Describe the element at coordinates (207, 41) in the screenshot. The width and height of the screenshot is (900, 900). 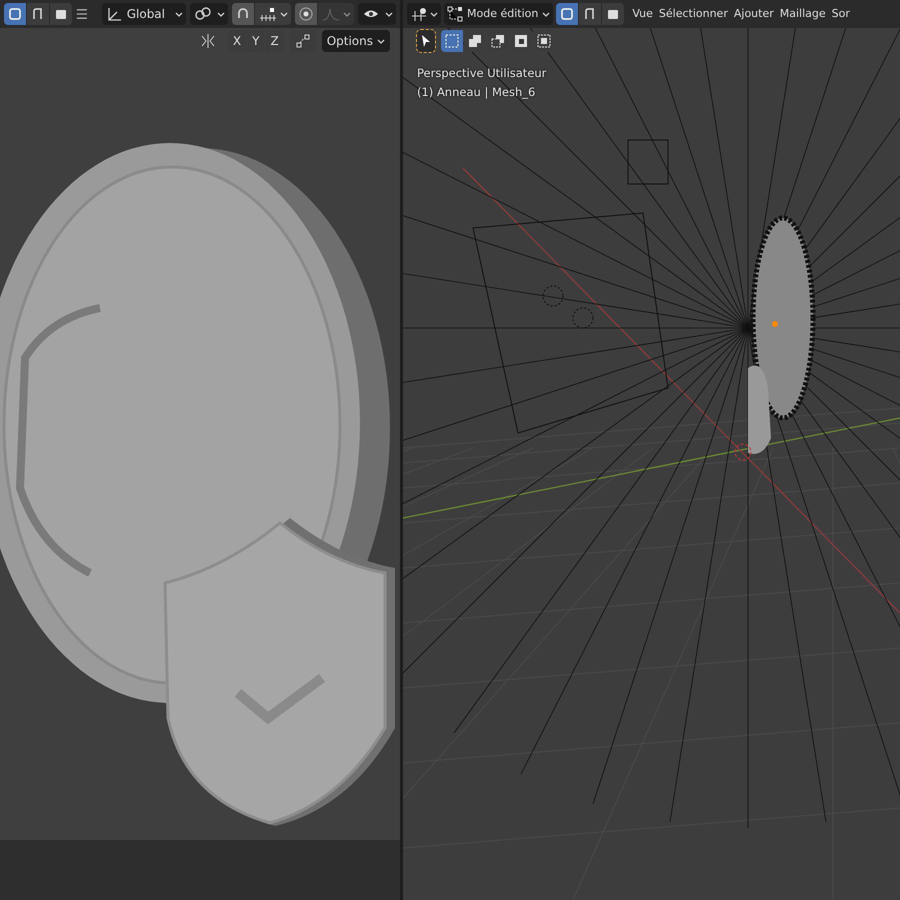
I see `mirror-icon` at that location.